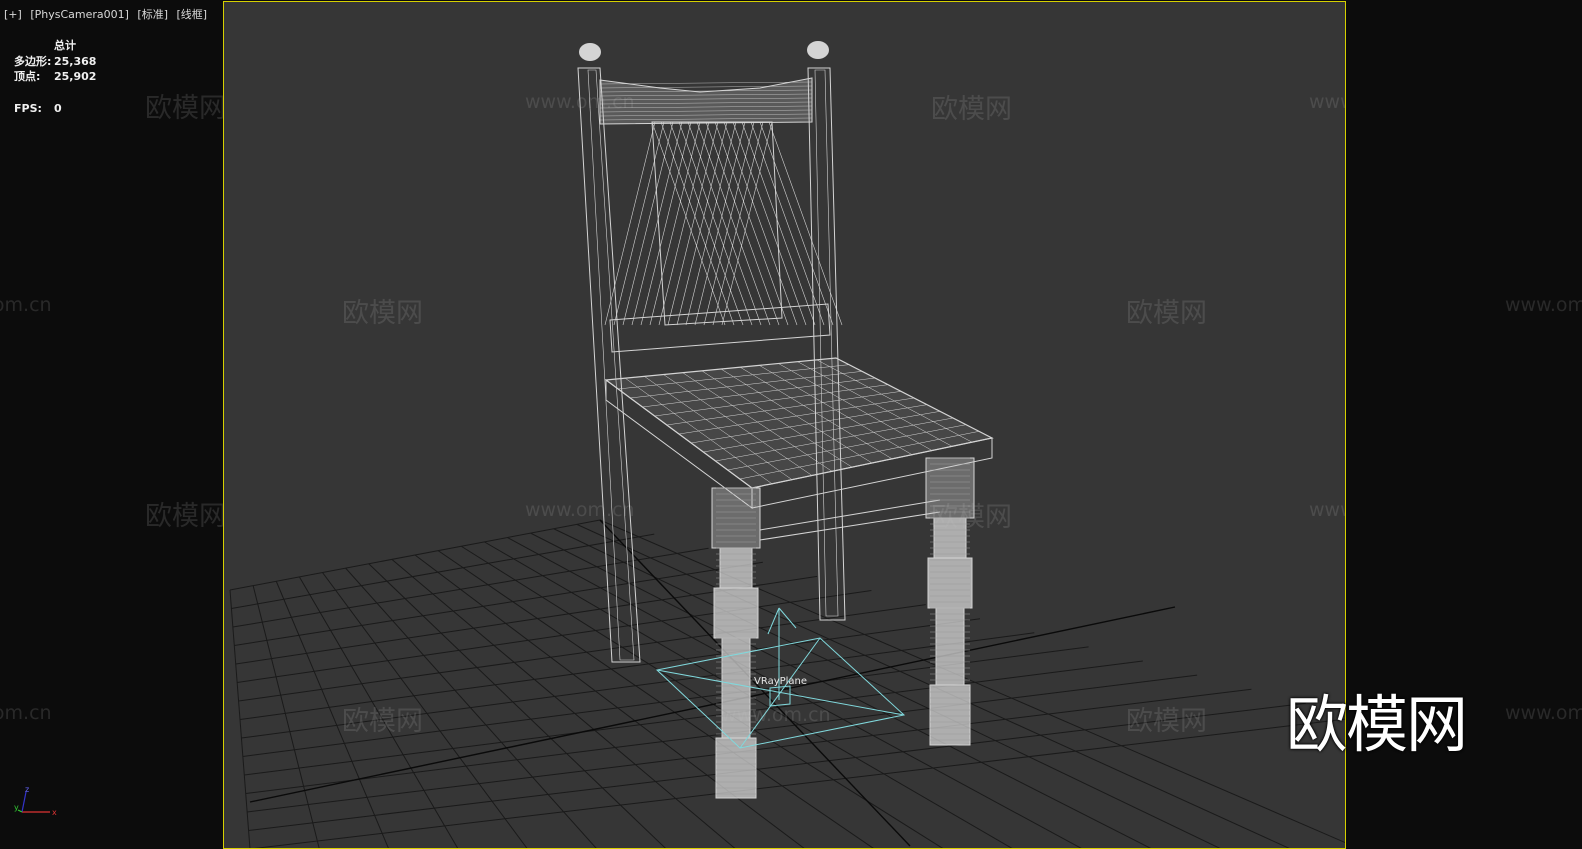  Describe the element at coordinates (1377, 724) in the screenshot. I see `watermark-brand-logo: 欧模网` at that location.